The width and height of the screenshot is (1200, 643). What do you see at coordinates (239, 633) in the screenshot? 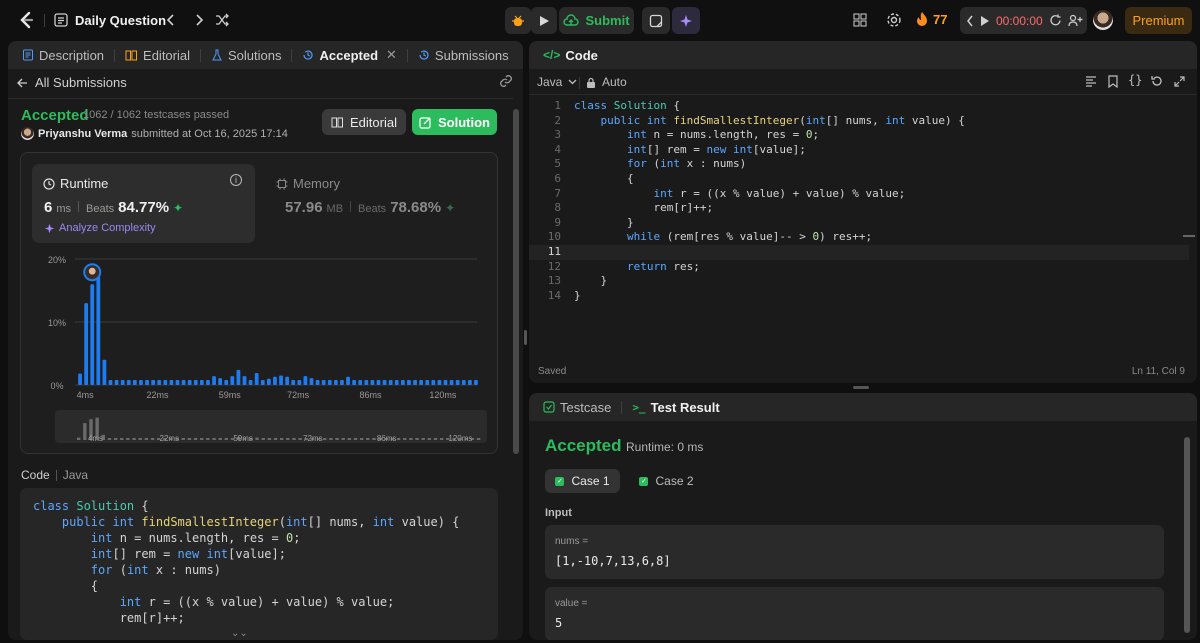
I see `expand-code-icon: ⌄⌄` at bounding box center [239, 633].